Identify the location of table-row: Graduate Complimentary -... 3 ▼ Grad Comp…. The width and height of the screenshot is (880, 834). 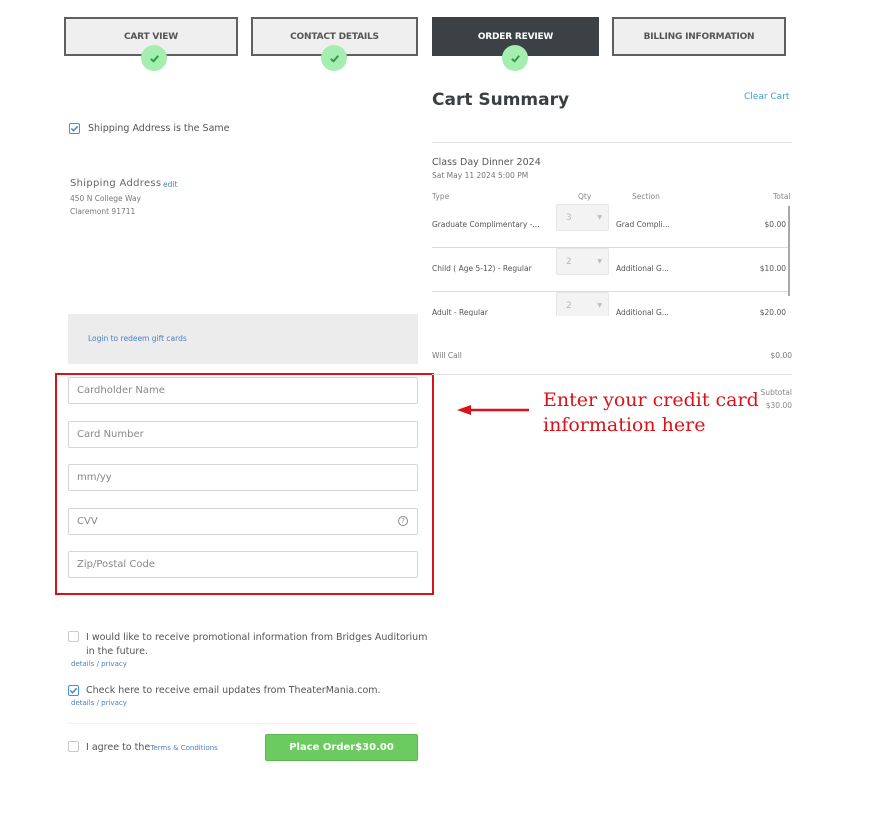
(610, 226).